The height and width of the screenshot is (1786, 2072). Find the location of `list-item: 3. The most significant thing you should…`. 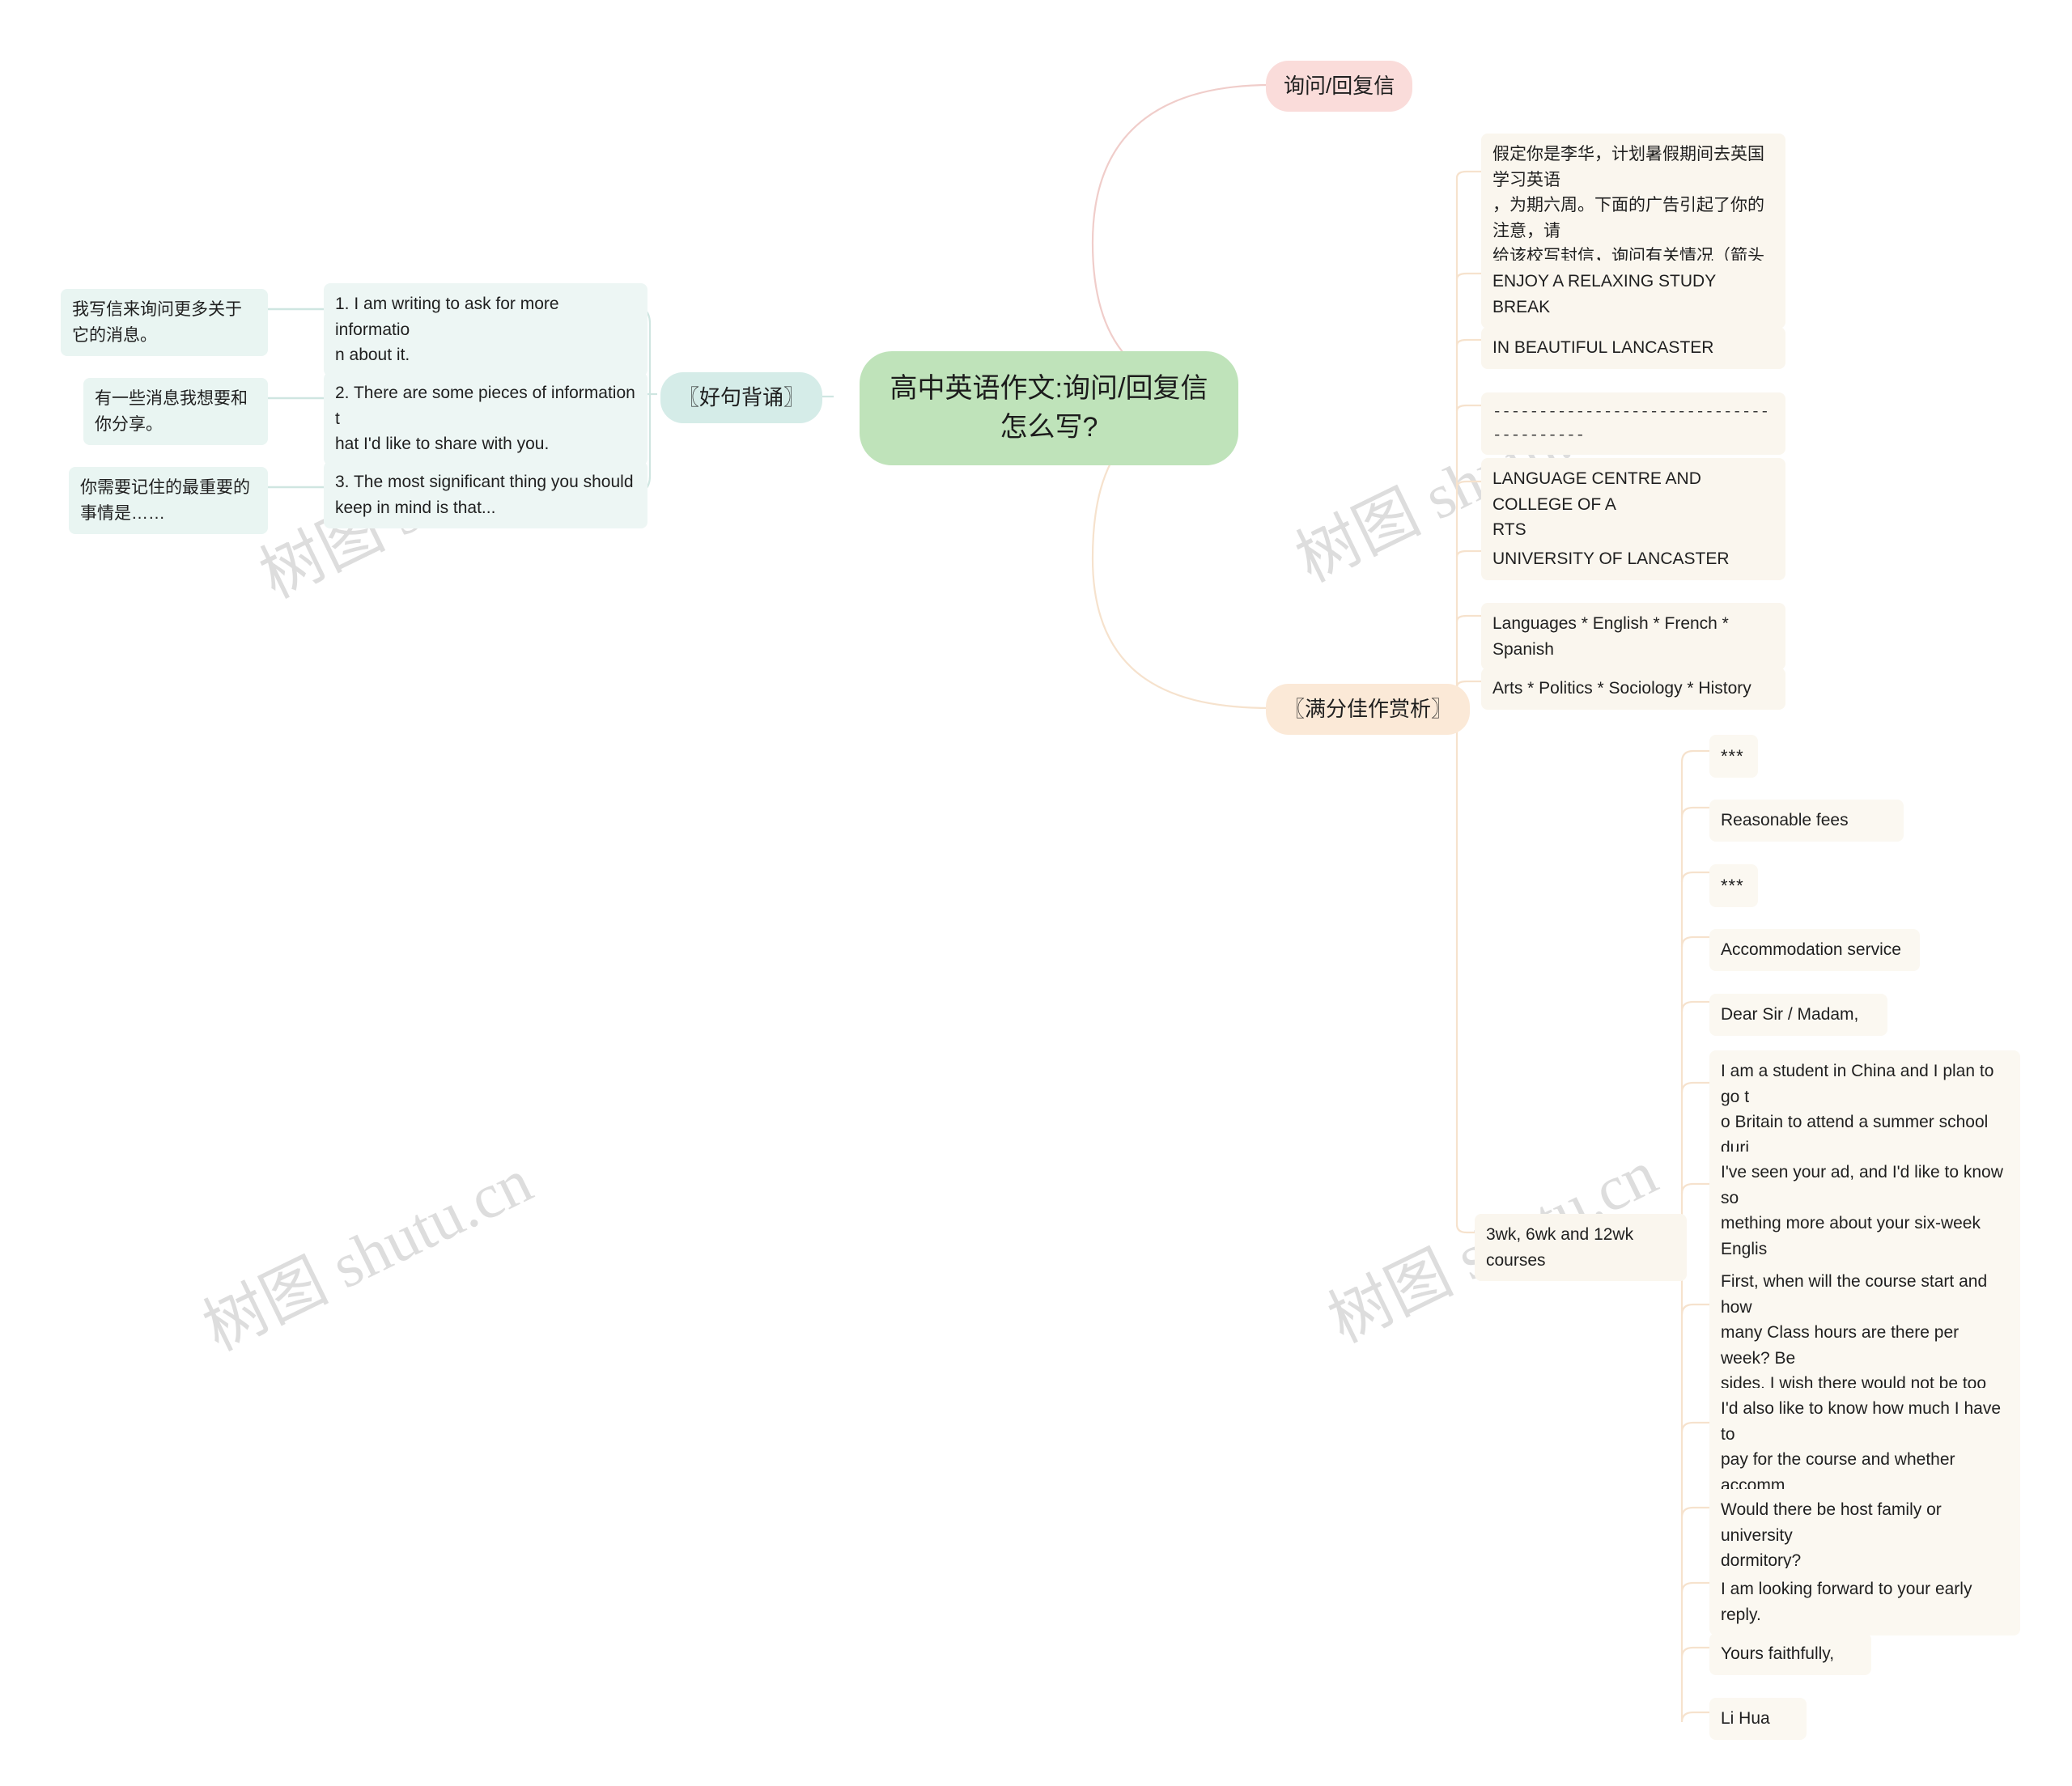

list-item: 3. The most significant thing you should… is located at coordinates (486, 494).